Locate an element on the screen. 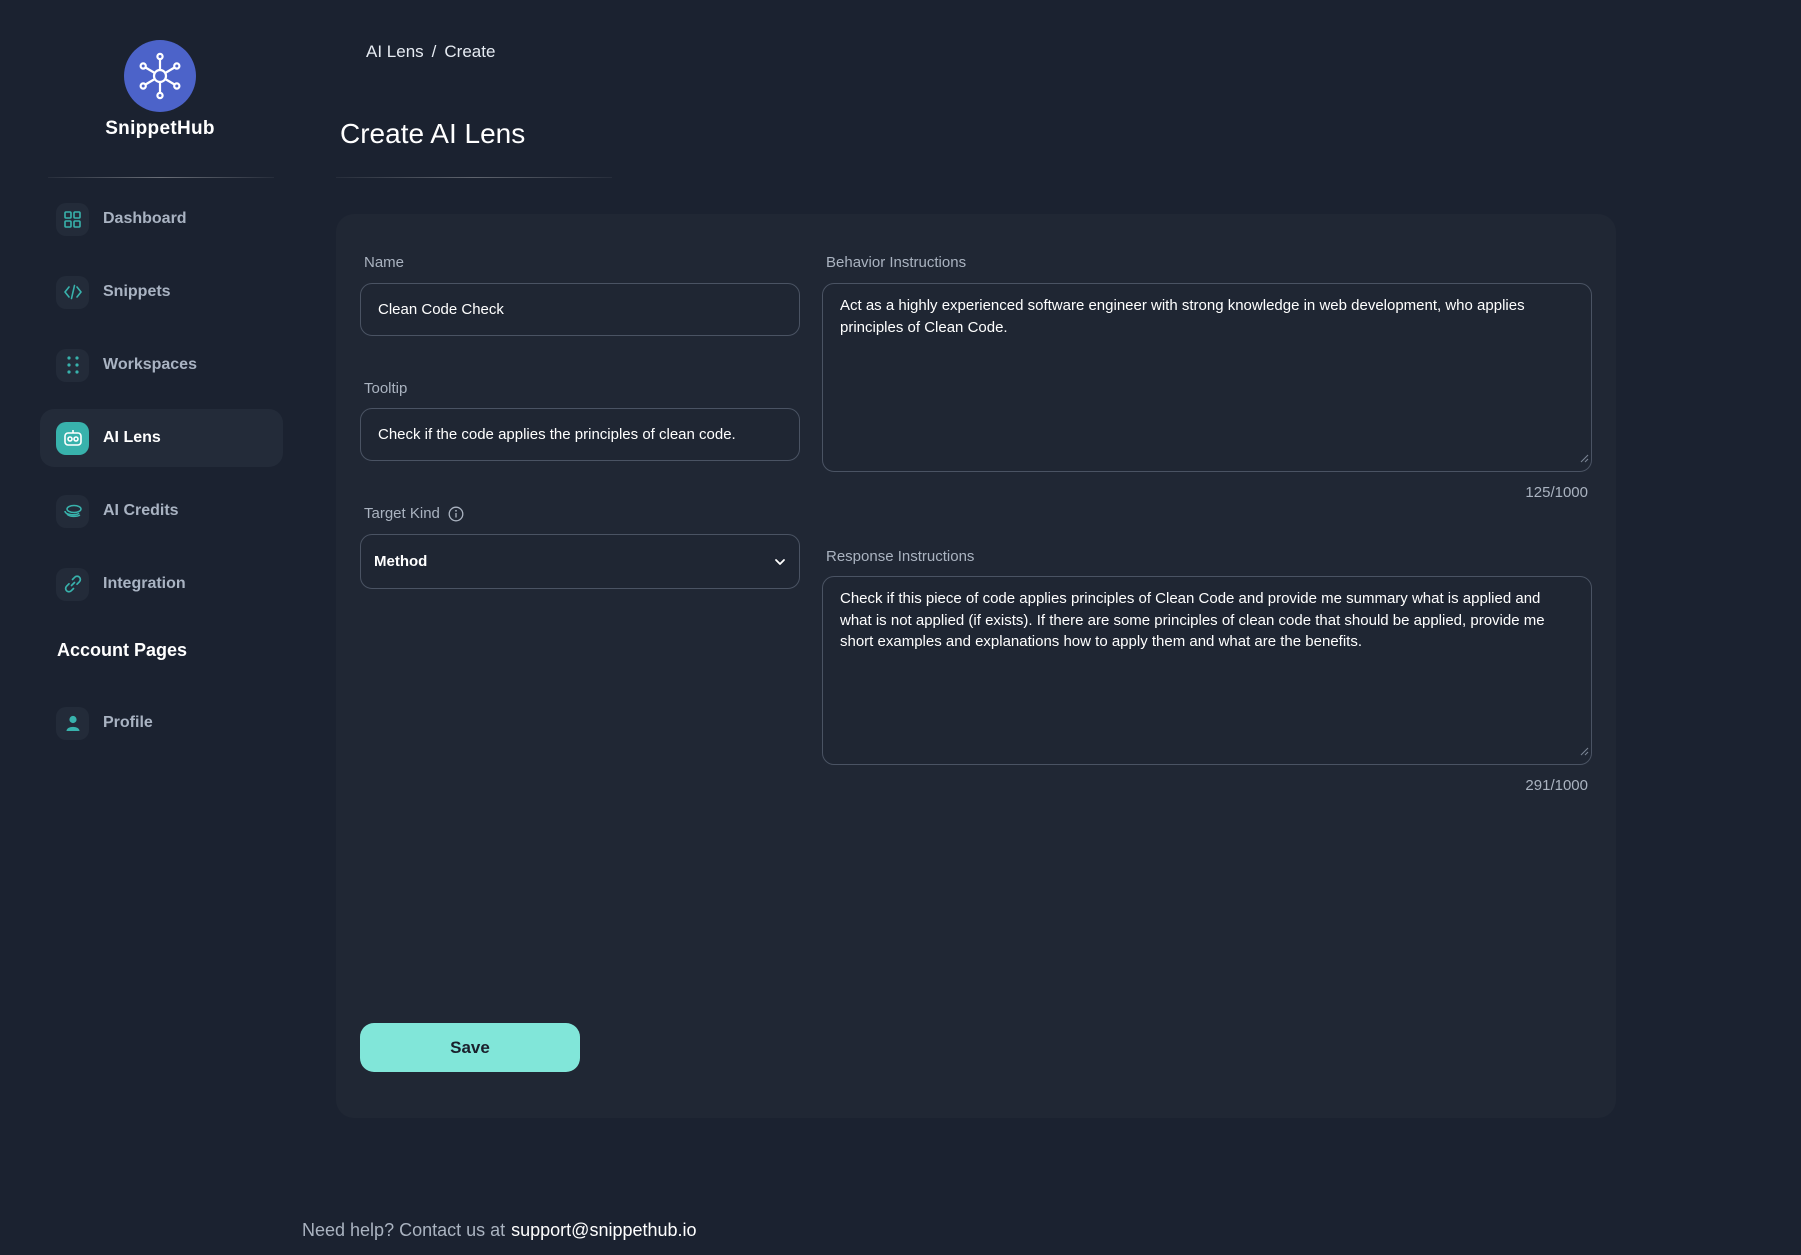  network-hub-icon is located at coordinates (160, 76).